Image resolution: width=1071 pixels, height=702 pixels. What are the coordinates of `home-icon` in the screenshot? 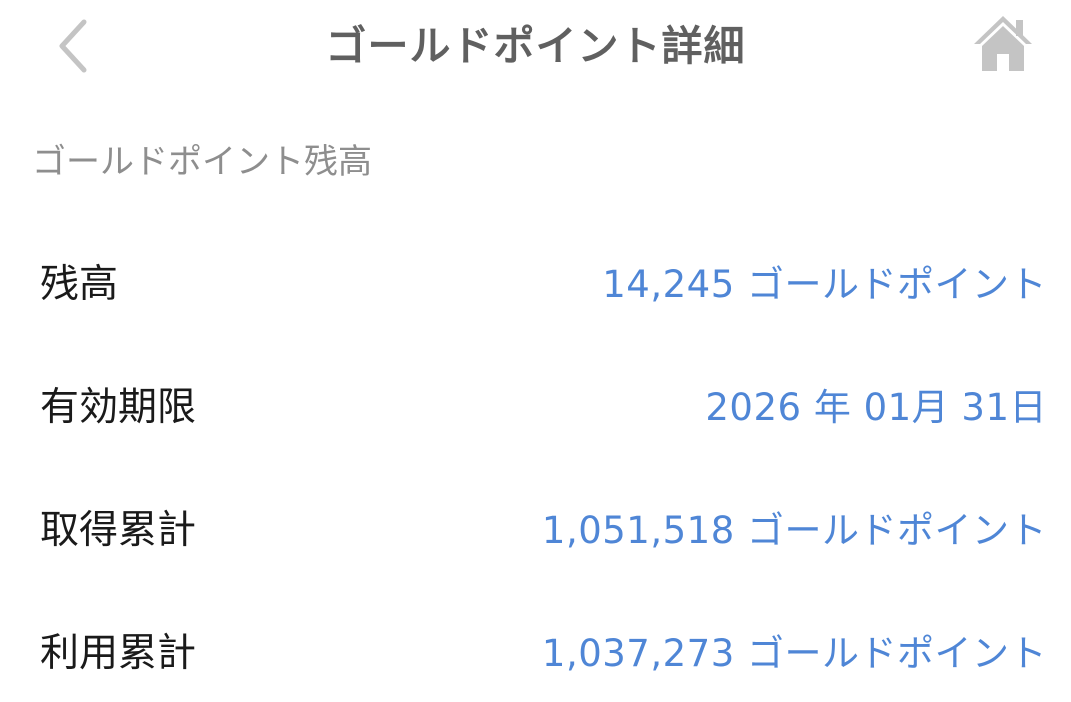 It's located at (1003, 44).